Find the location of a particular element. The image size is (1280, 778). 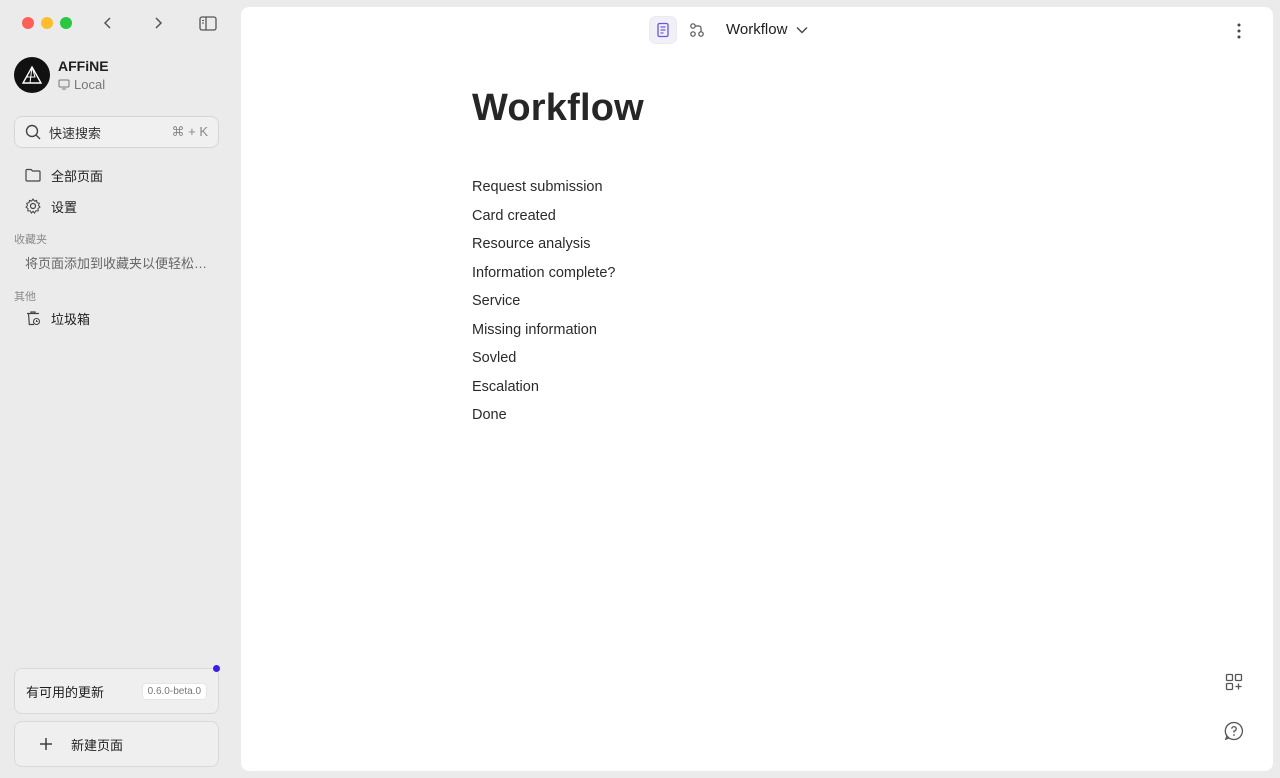

mode-switch is located at coordinates (680, 30).